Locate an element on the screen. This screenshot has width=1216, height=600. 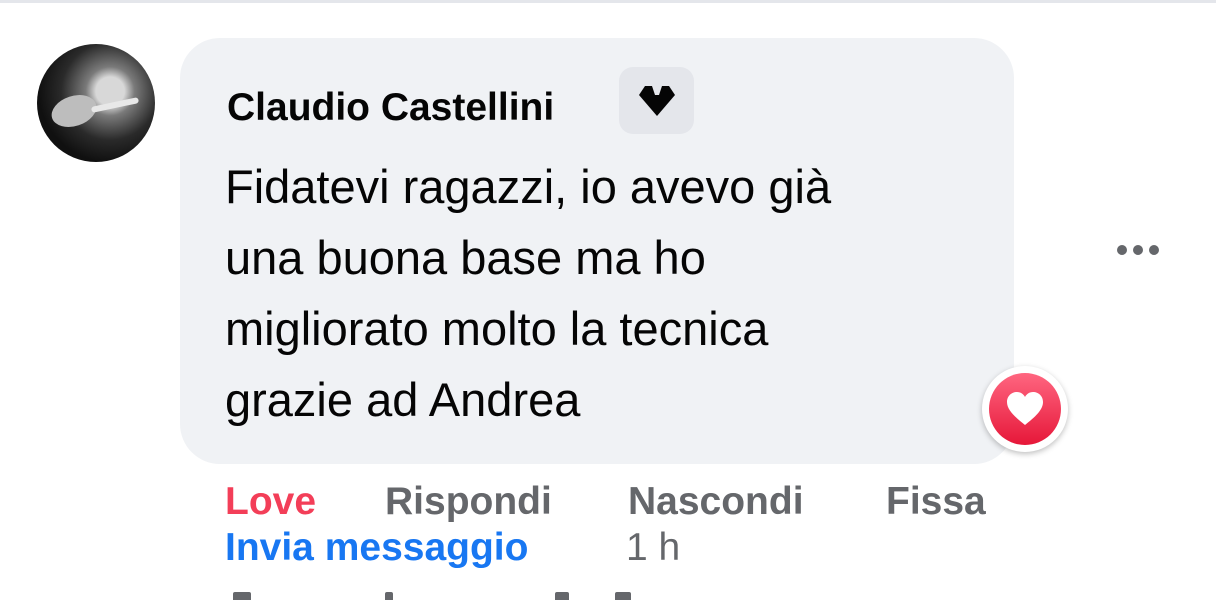
comment-line: Fidatevi ragazzi, io avevo già is located at coordinates (528, 186).